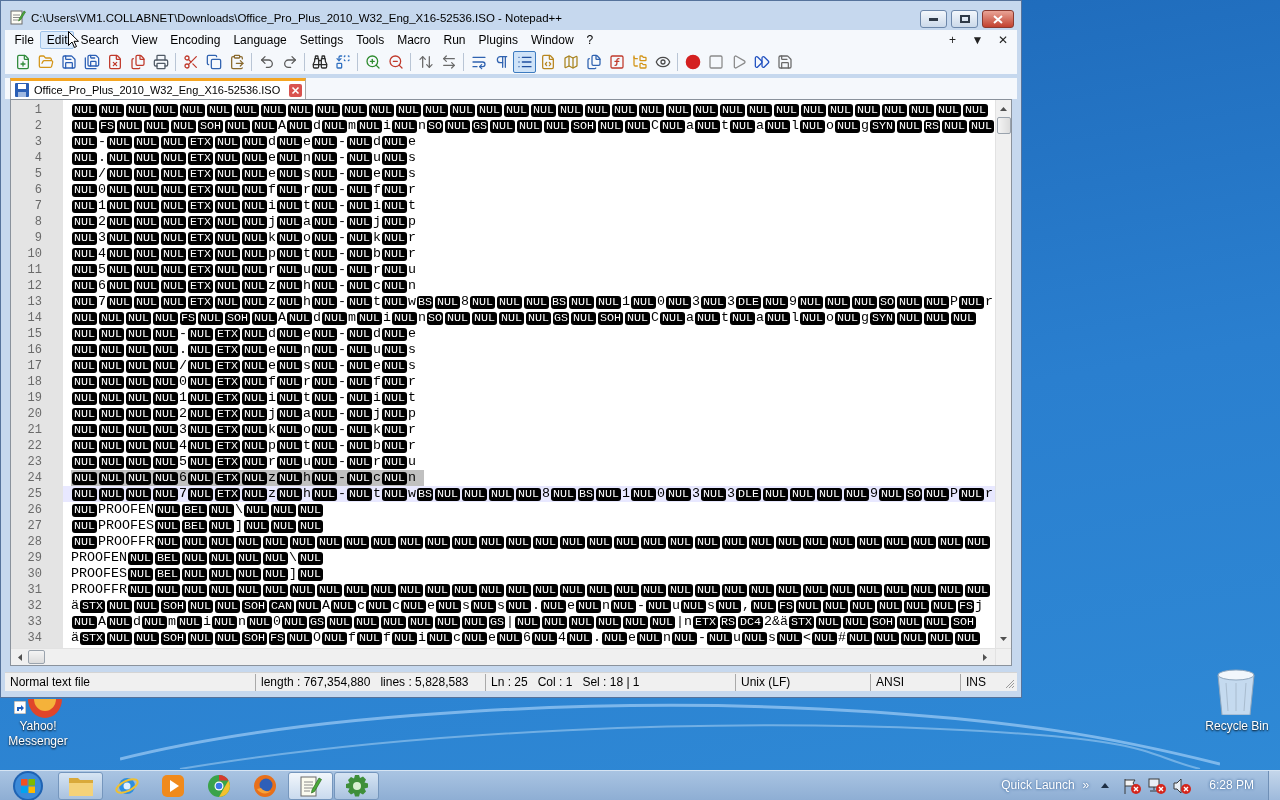 This screenshot has width=1280, height=800. Describe the element at coordinates (144, 39) in the screenshot. I see `menu-item: View` at that location.